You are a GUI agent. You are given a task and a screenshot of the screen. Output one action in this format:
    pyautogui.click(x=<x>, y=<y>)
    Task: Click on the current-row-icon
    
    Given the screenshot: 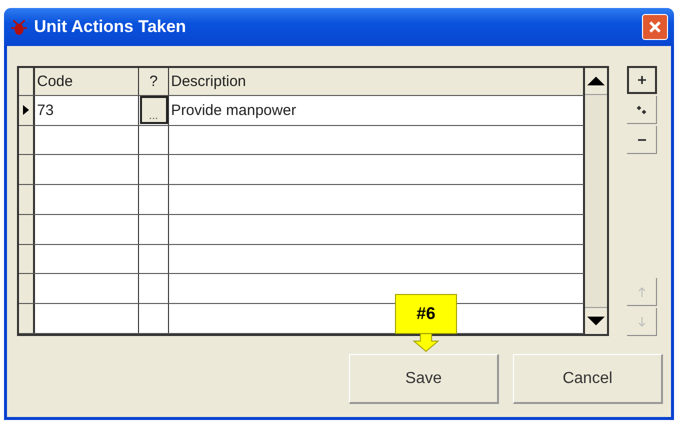 What is the action you would take?
    pyautogui.click(x=26, y=110)
    